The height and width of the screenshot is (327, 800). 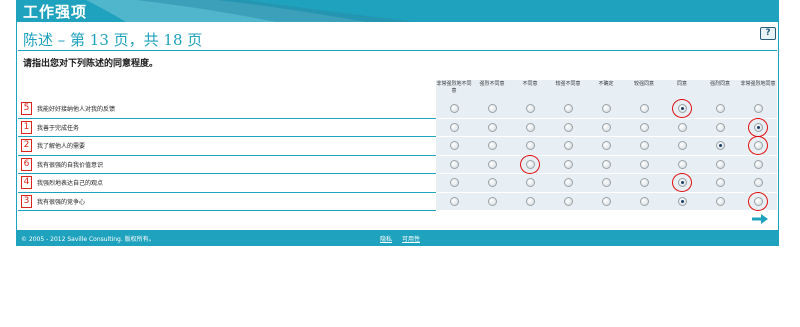 What do you see at coordinates (58, 128) in the screenshot?
I see `statement-text: 我善于完成任务` at bounding box center [58, 128].